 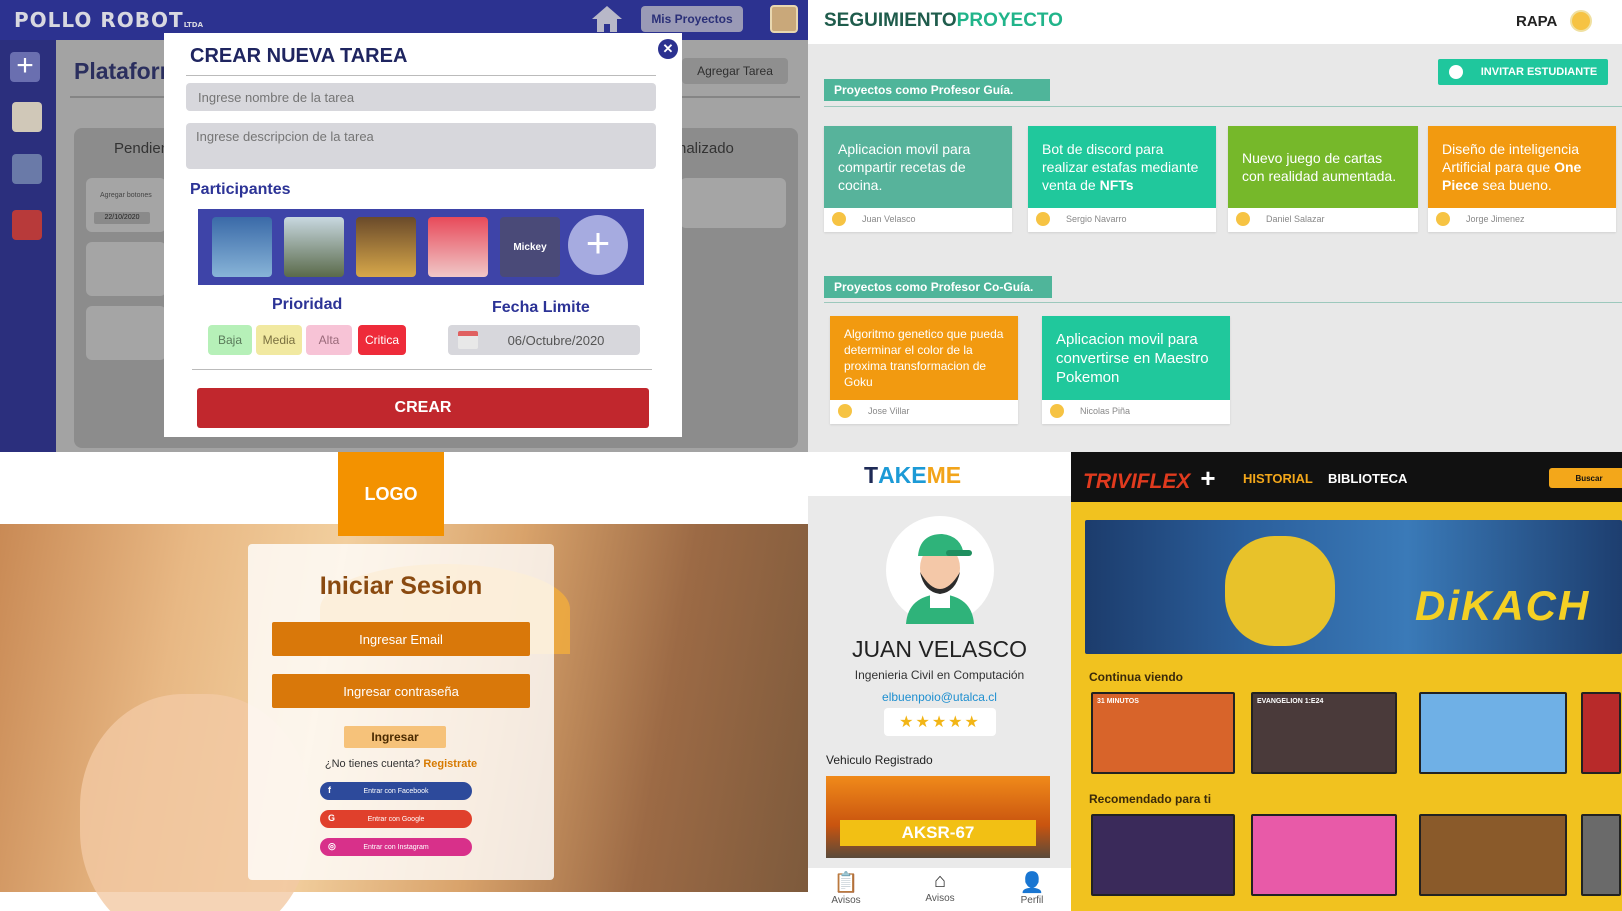 I want to click on hero-banner: DiKACH, so click(x=1353, y=587).